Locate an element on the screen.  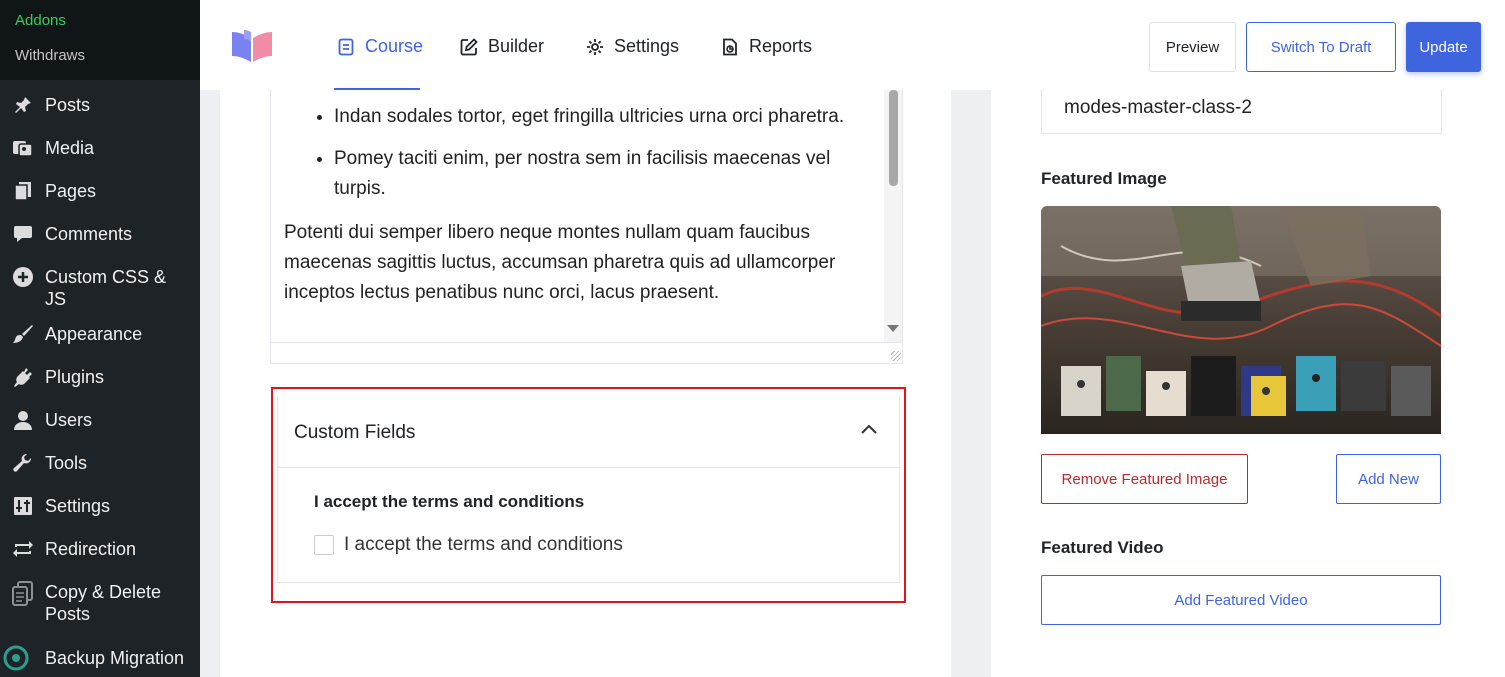
sidebar-item-users: Users is located at coordinates (100, 430).